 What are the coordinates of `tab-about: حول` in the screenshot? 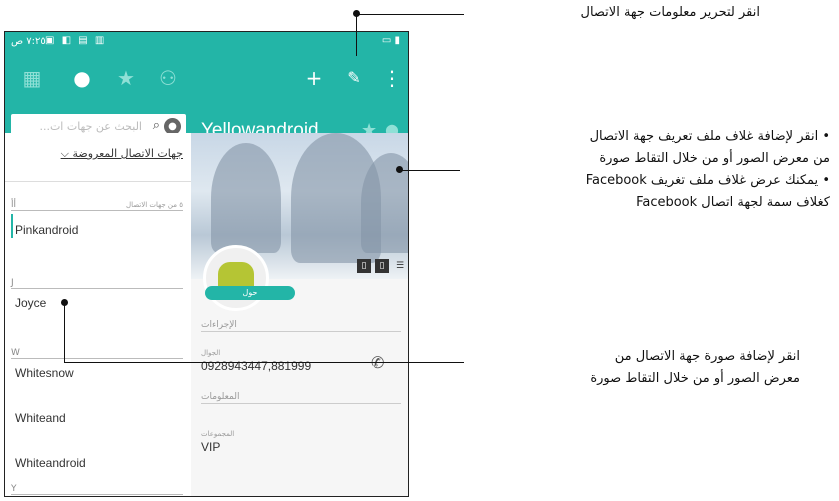 It's located at (250, 293).